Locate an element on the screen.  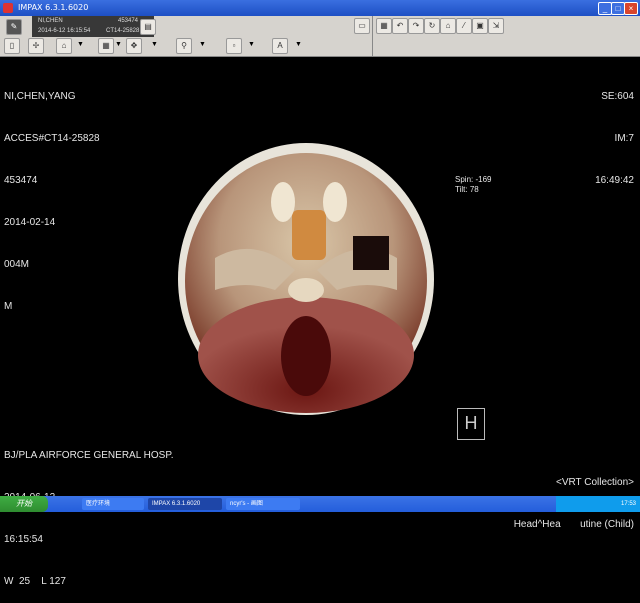
window-level: W 25 L 127 is located at coordinates (35, 581).